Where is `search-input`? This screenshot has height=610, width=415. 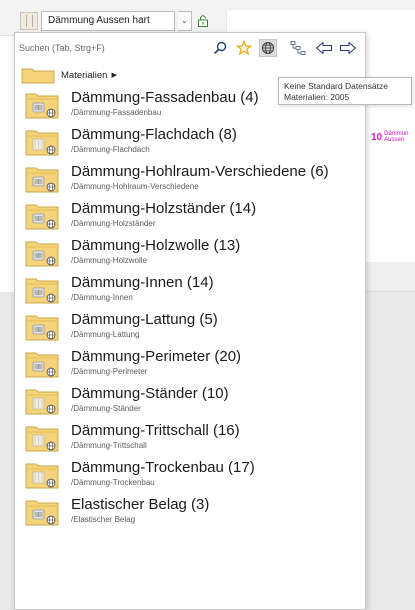 search-input is located at coordinates (113, 48).